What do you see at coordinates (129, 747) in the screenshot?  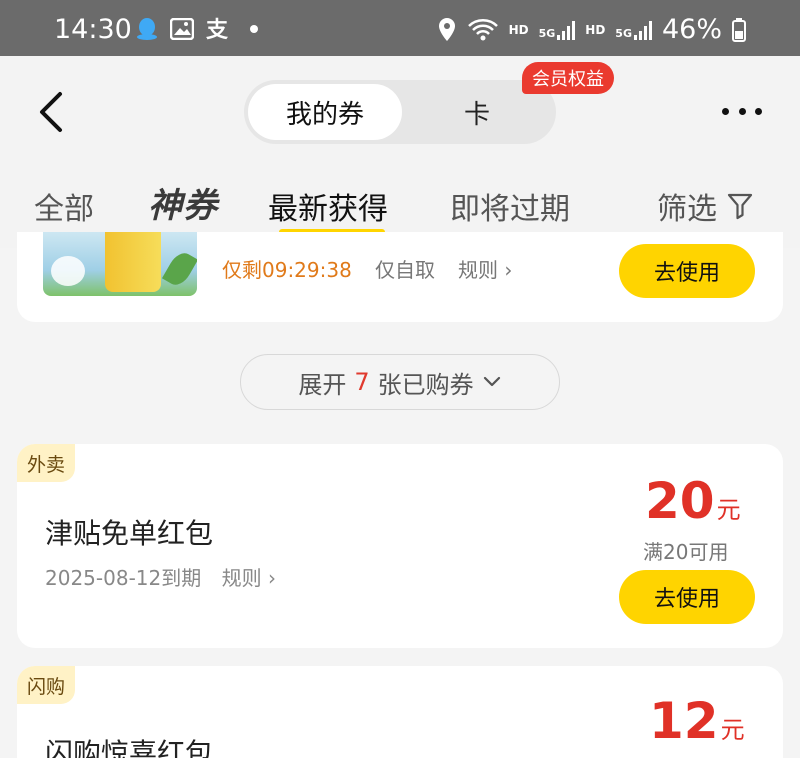 I see `coupon-title: 闪购惊喜红包` at bounding box center [129, 747].